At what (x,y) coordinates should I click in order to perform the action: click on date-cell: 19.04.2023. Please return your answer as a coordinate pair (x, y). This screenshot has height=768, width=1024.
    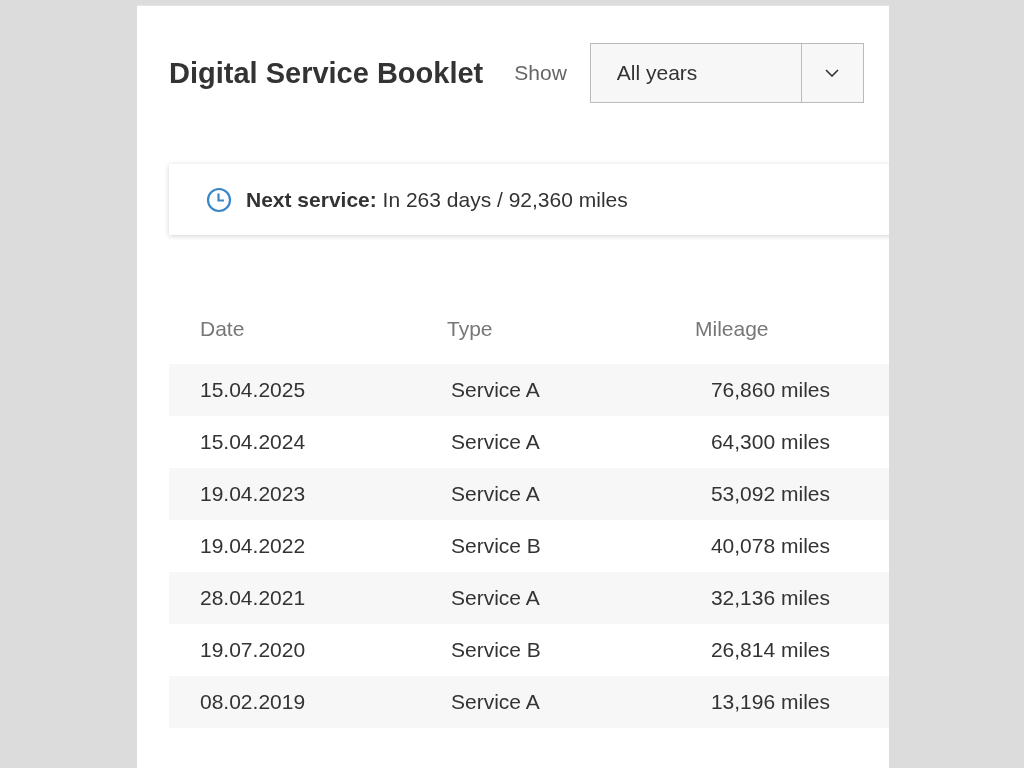
    Looking at the image, I should click on (253, 494).